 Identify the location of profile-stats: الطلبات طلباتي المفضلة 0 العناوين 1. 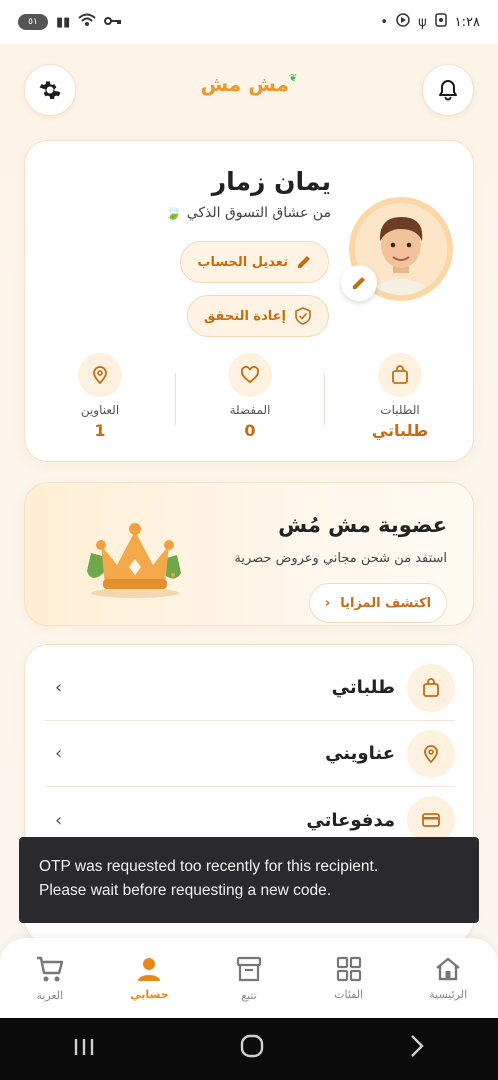
(250, 403).